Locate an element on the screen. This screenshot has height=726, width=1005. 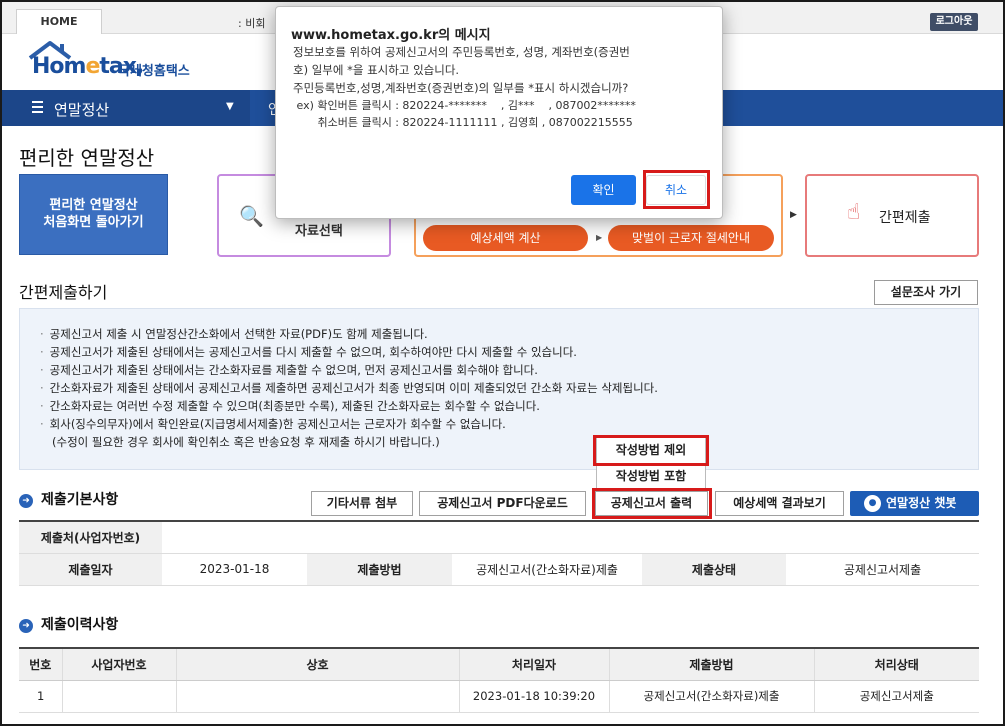
submit-date-value: 2023-01-18 is located at coordinates (234, 569).